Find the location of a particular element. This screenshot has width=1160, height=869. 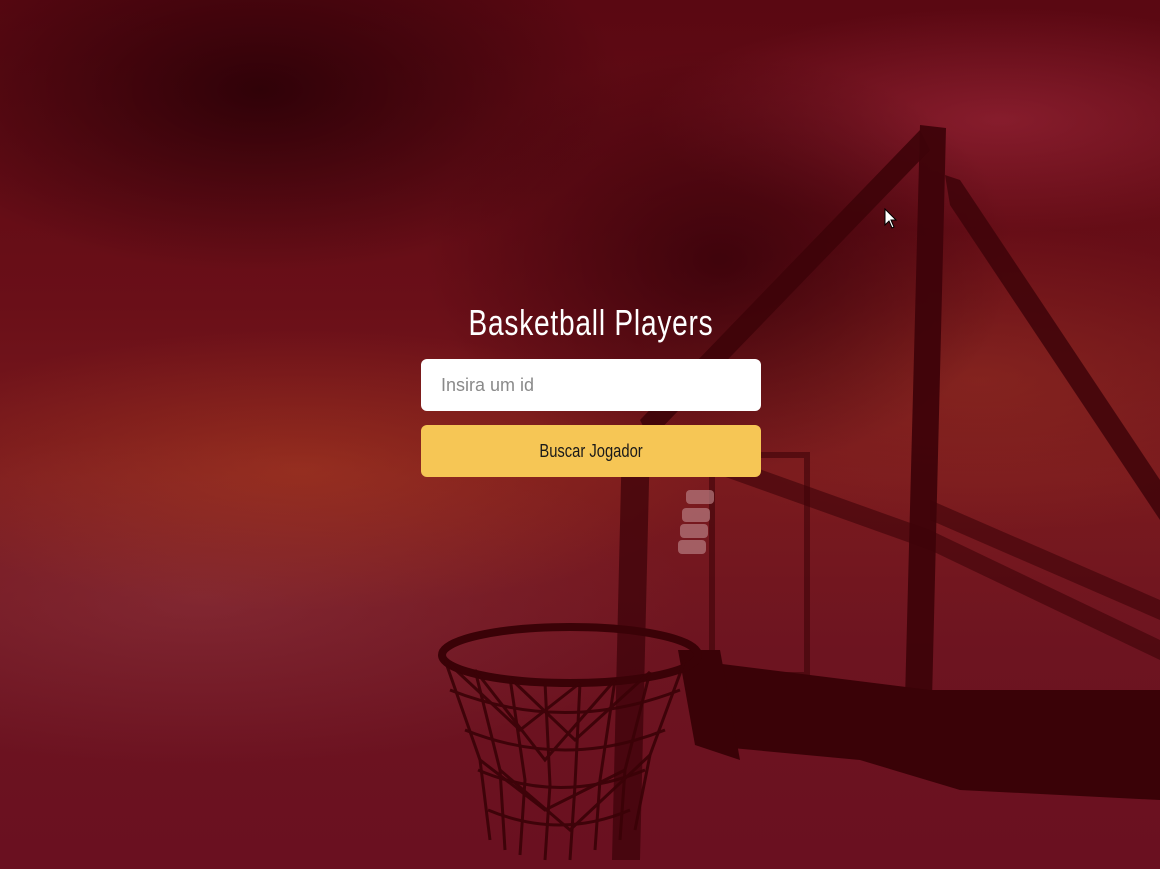

search-player-button: Buscar Jogador is located at coordinates (591, 451).